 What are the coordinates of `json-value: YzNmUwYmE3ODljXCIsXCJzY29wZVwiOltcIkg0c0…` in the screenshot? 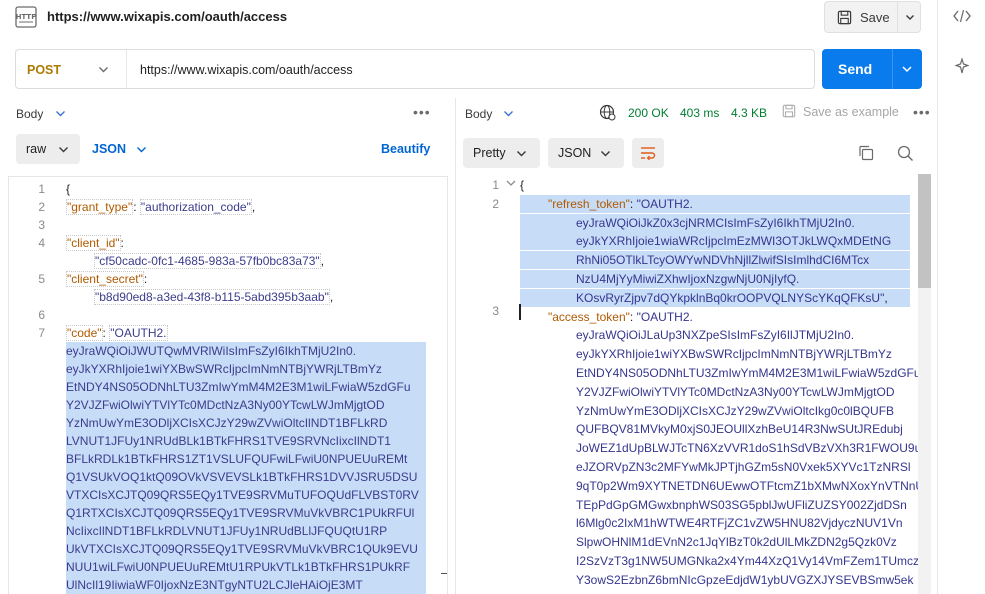 It's located at (735, 411).